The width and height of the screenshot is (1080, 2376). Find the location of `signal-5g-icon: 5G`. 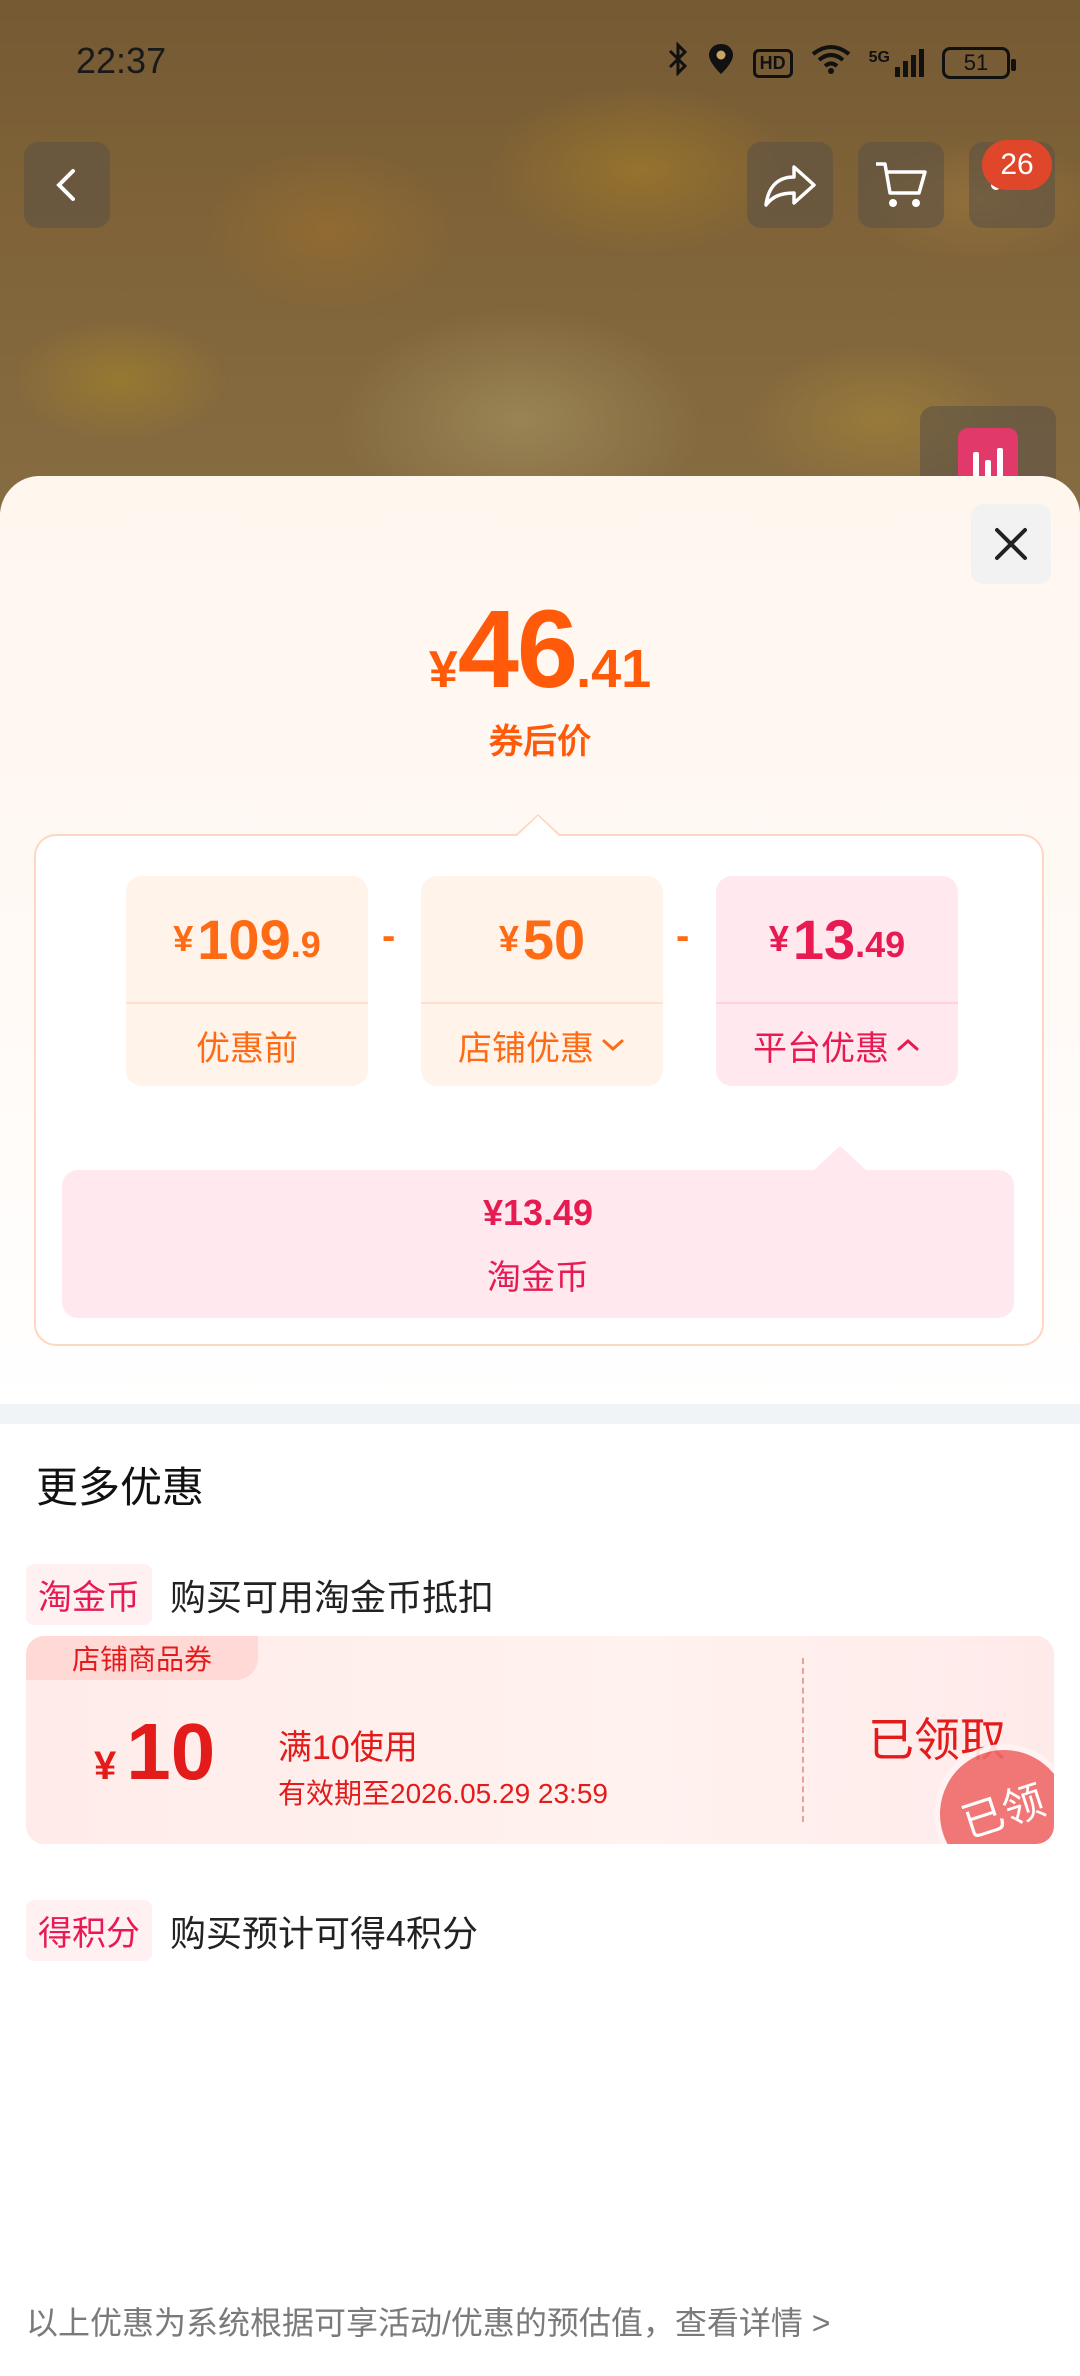

signal-5g-icon: 5G is located at coordinates (896, 63).